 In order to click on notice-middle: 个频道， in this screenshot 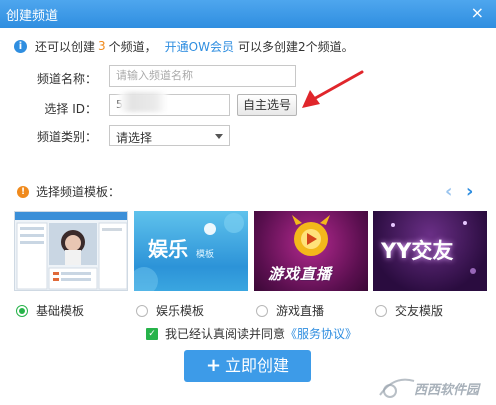, I will do `click(132, 46)`.